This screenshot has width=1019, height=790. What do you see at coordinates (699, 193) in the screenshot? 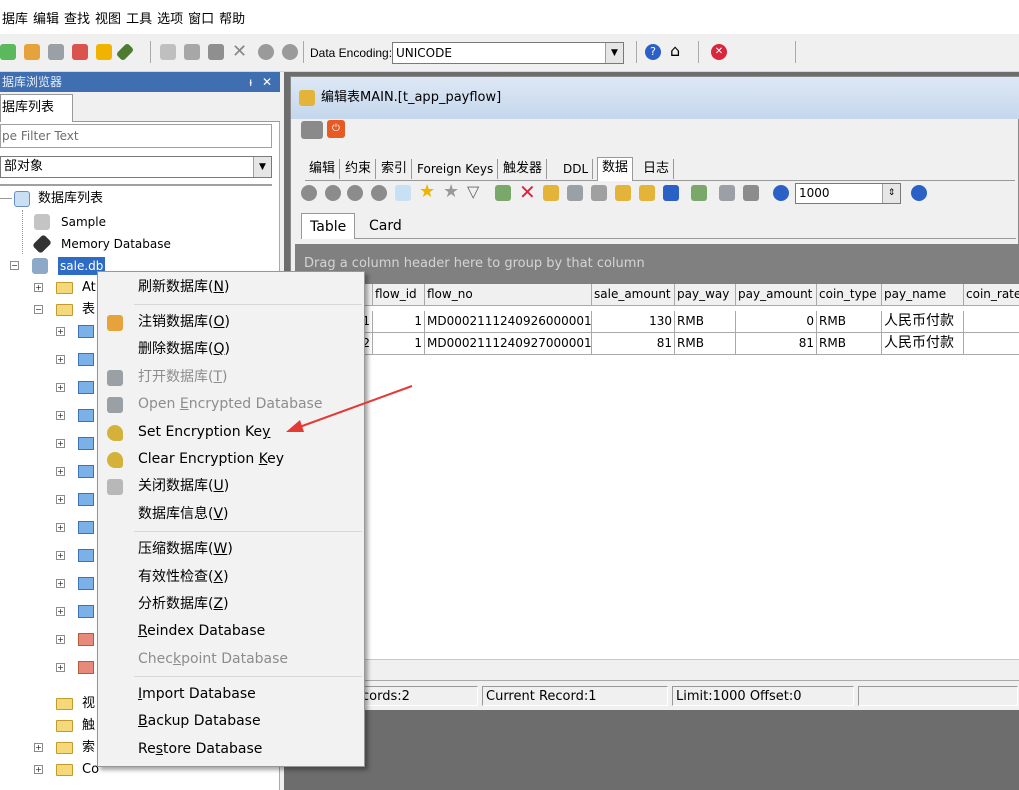
I see `export-icon` at bounding box center [699, 193].